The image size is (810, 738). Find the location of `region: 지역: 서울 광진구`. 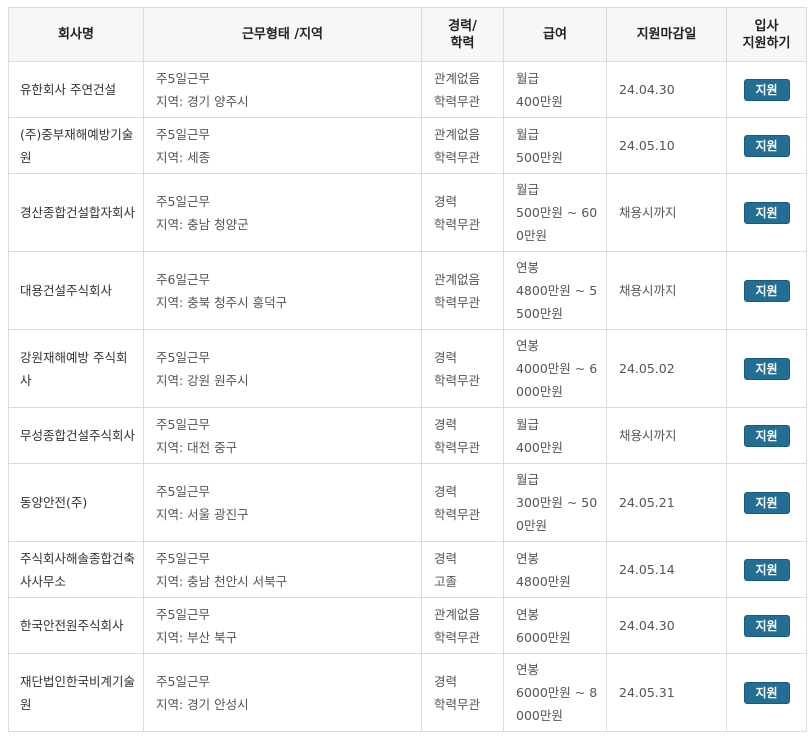

region: 지역: 서울 광진구 is located at coordinates (202, 514).